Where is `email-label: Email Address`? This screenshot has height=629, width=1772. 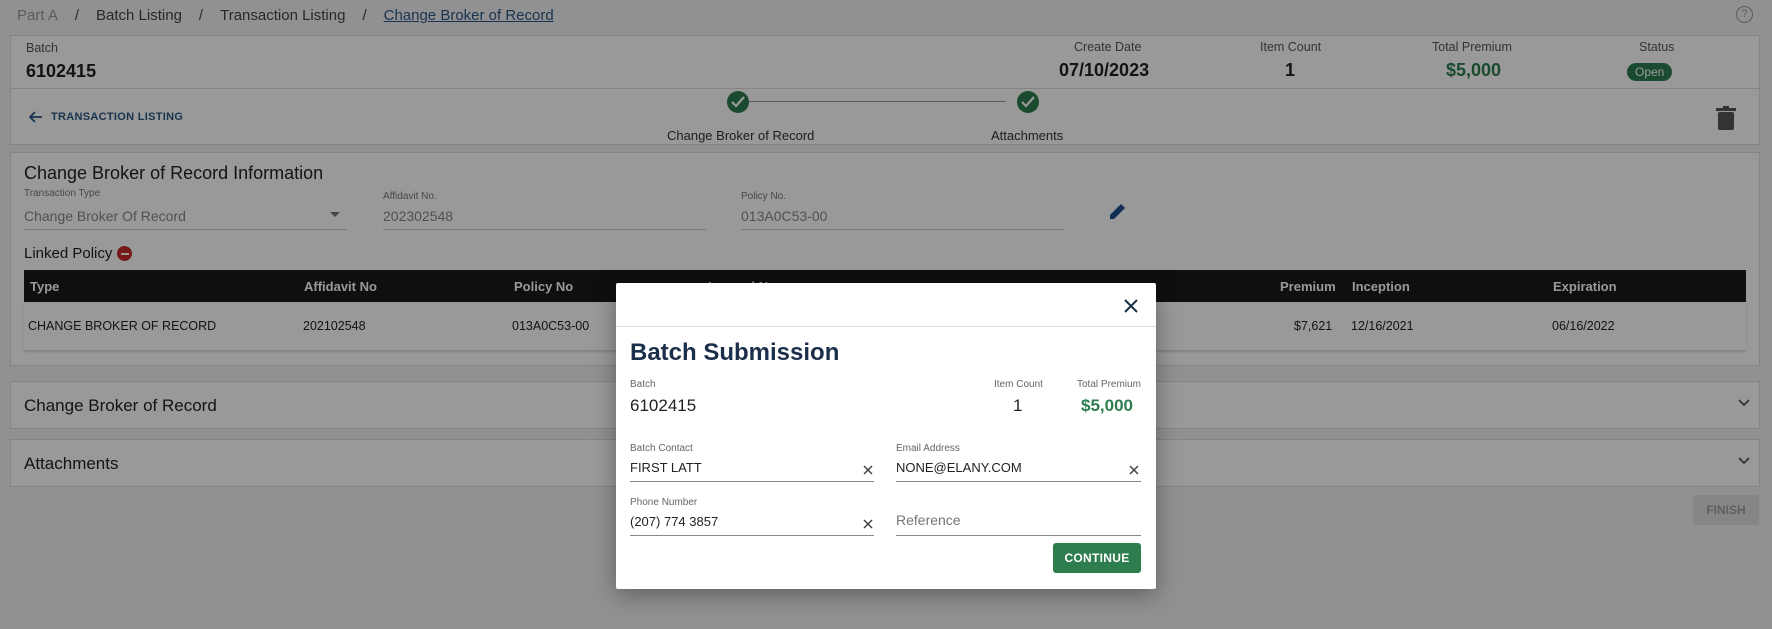 email-label: Email Address is located at coordinates (928, 448).